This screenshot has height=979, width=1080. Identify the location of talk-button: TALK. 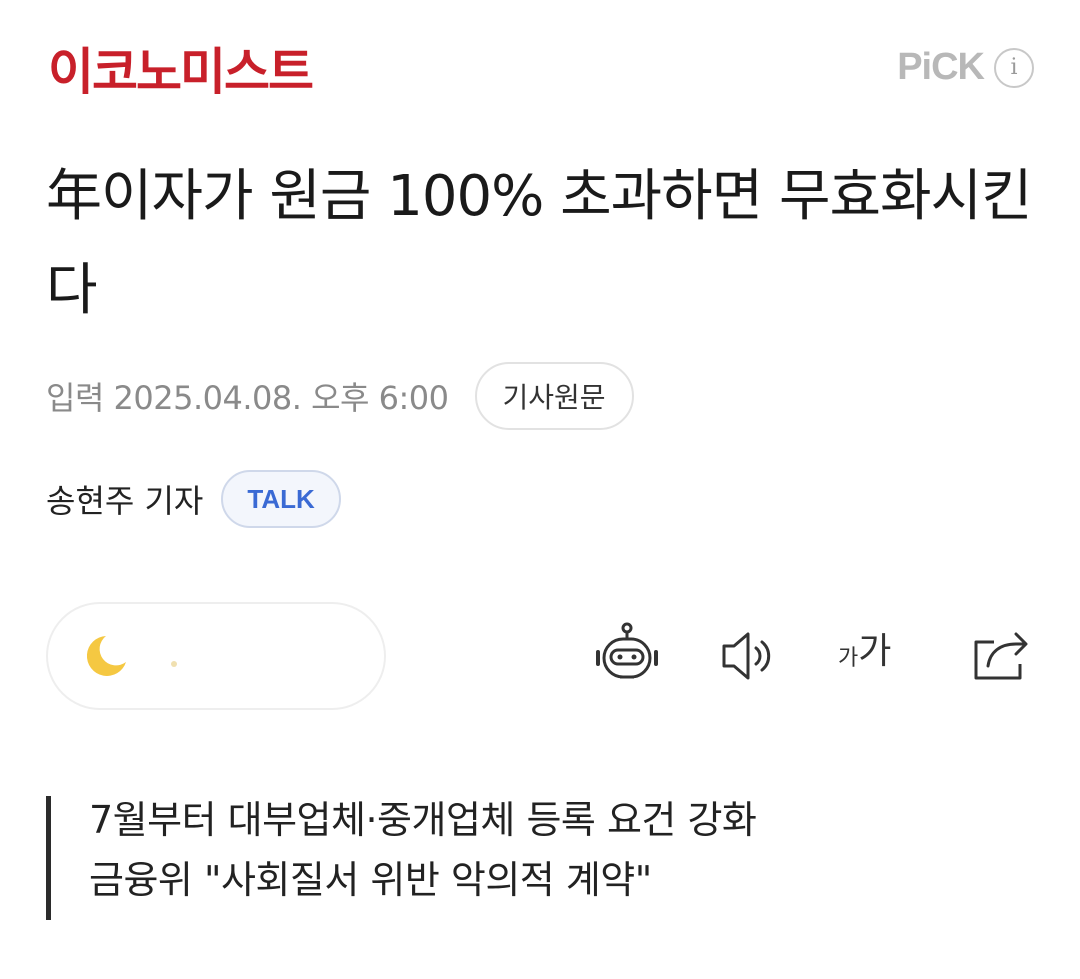
(281, 499).